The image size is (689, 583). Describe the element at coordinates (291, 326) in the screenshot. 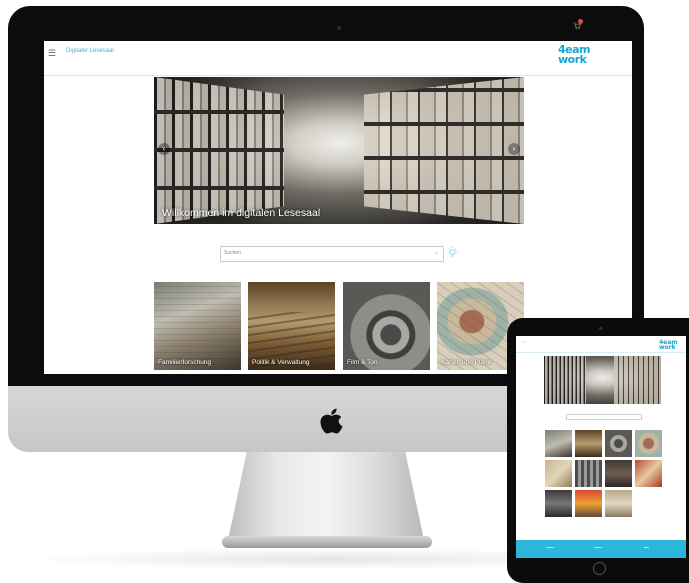

I see `category-tile-politik-verwaltung: Politik & Verwaltung` at that location.